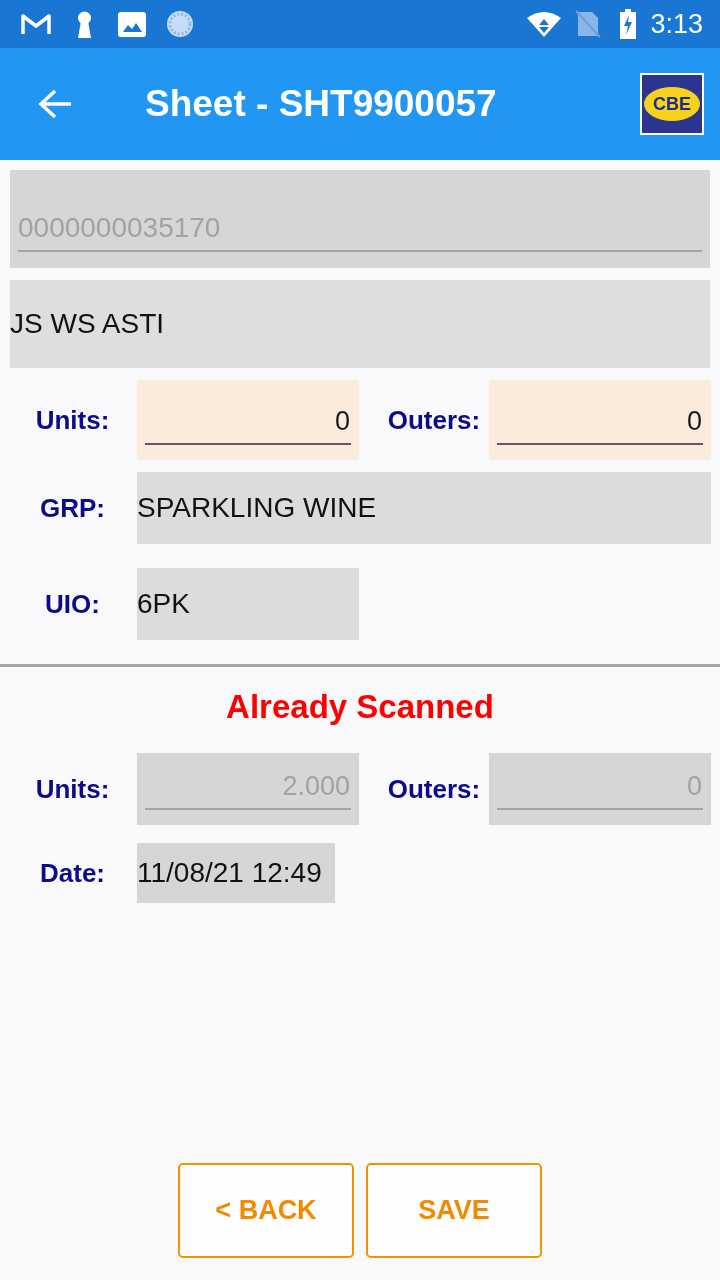 This screenshot has width=720, height=1280. I want to click on status-time: 3:13, so click(676, 24).